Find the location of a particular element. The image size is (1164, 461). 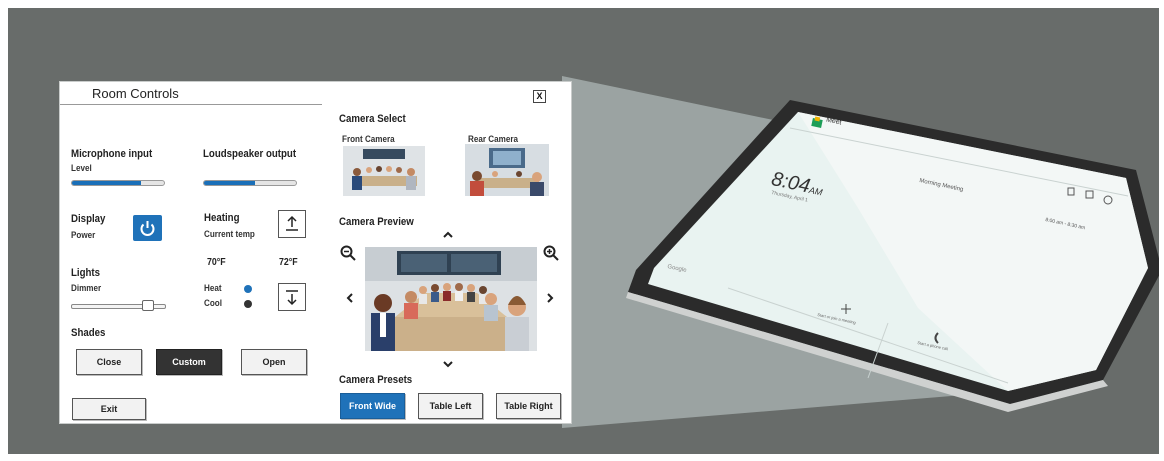

loudspeaker-label: Loudspeaker output is located at coordinates (250, 154).